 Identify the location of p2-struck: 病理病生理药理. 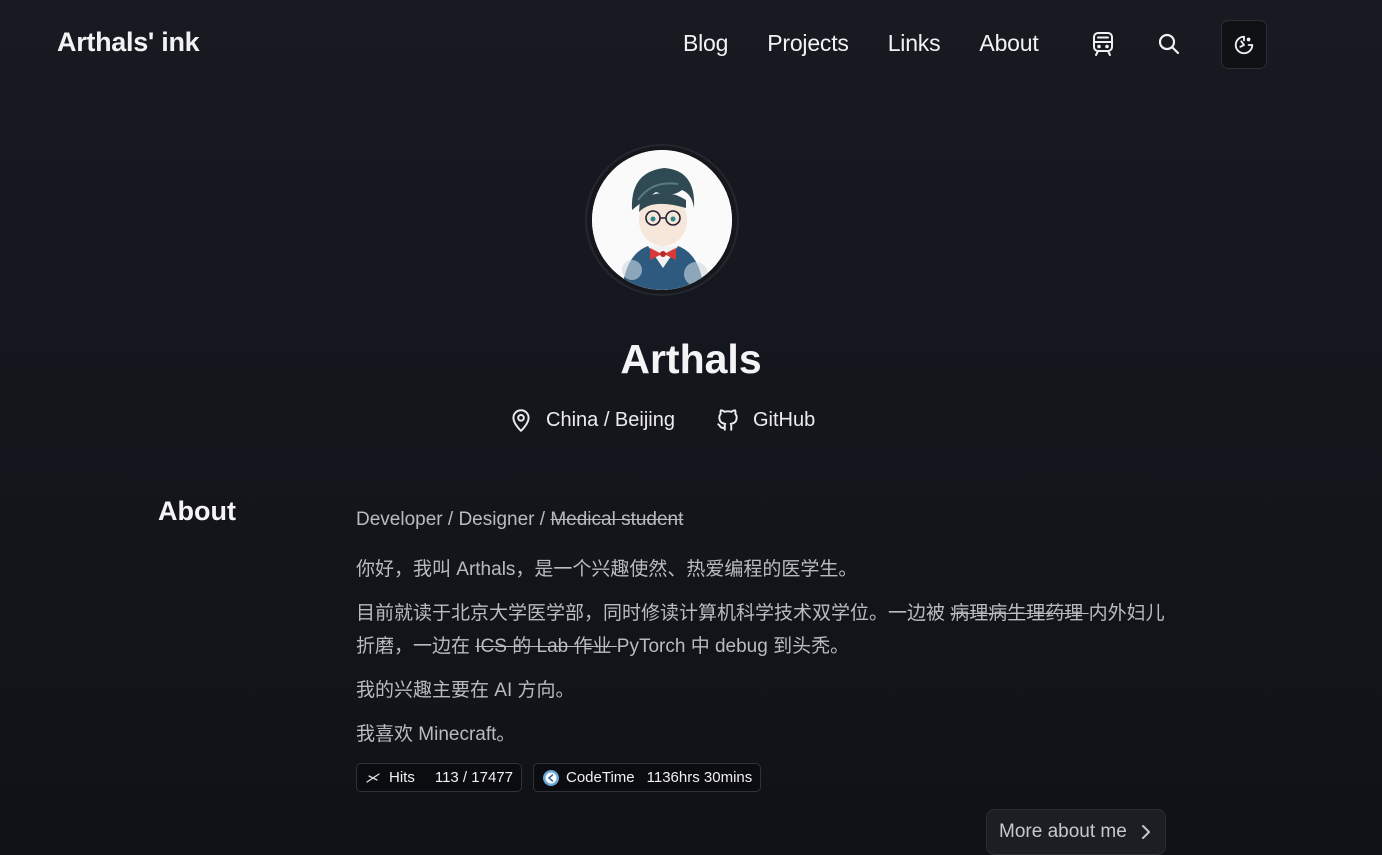
(1019, 613).